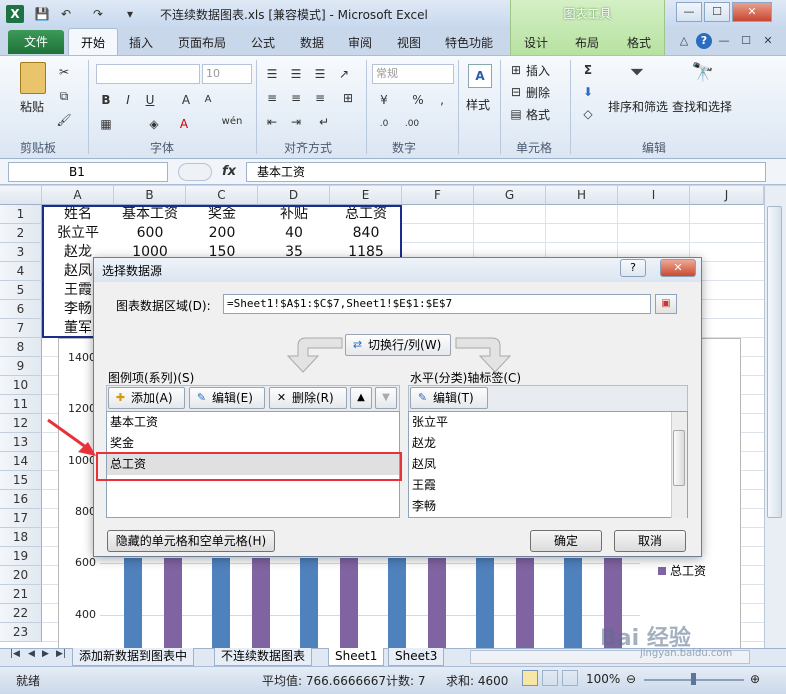  What do you see at coordinates (263, 657) in the screenshot?
I see `sheet-tab-discontinuous: 不连续数据图表` at bounding box center [263, 657].